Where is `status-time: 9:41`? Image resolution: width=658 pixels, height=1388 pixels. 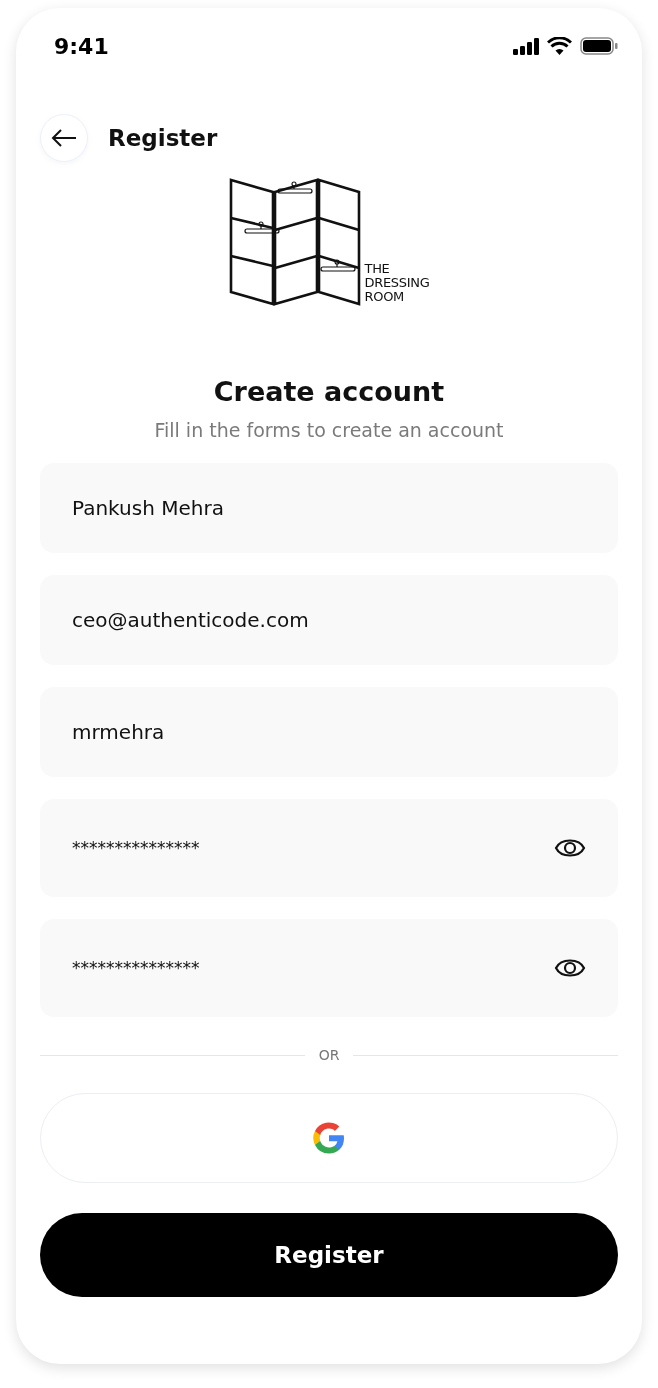
status-time: 9:41 is located at coordinates (81, 46).